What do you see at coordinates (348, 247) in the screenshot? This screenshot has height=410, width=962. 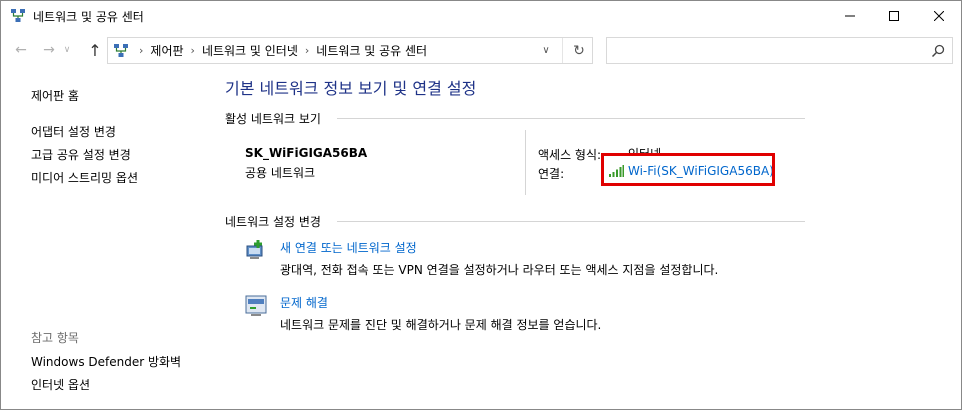 I see `setup-new-connection-link: 새 연결 또는 네트워크 설정` at bounding box center [348, 247].